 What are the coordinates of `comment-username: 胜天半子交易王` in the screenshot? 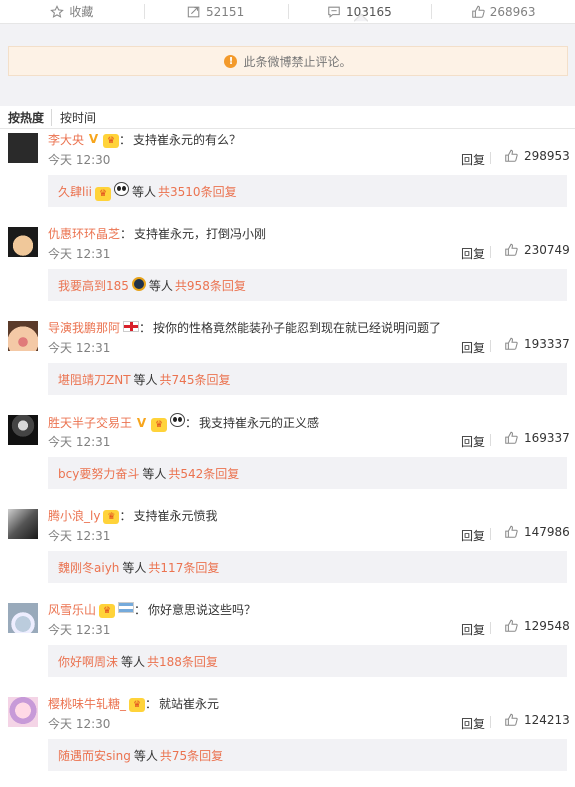 It's located at (90, 422).